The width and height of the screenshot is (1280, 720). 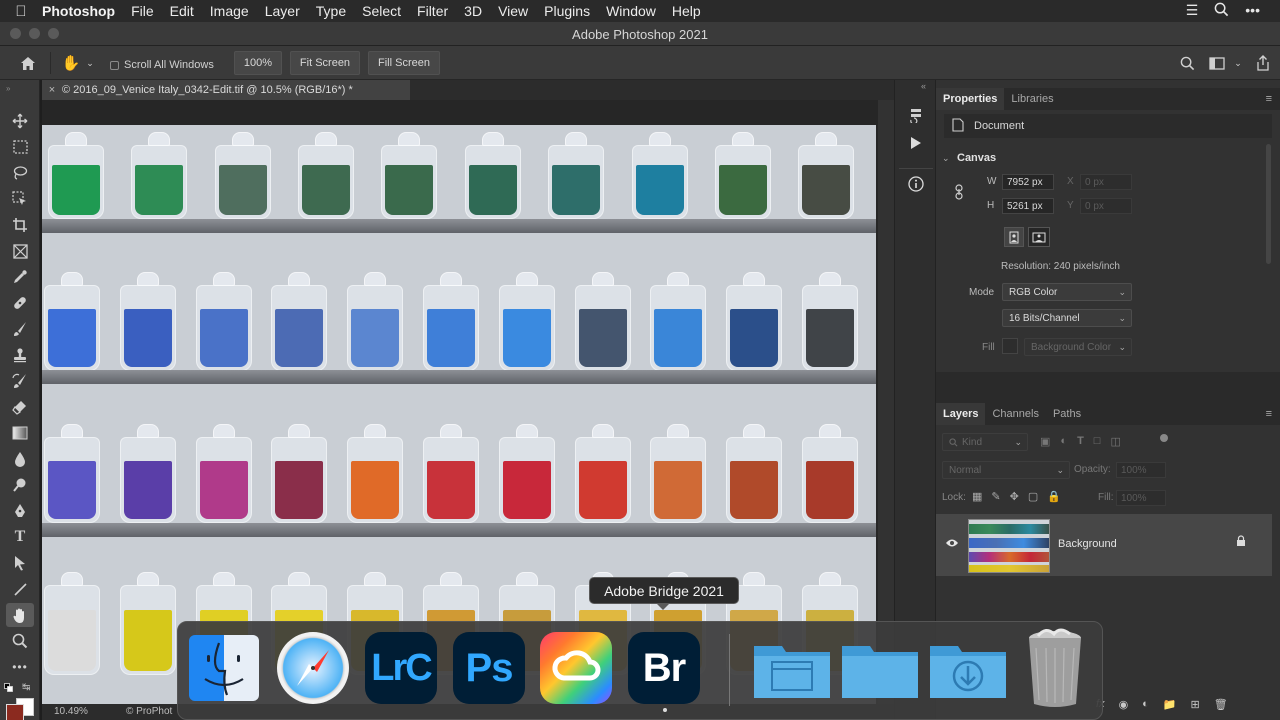 I want to click on control-center-icon: ☰, so click(x=1192, y=11).